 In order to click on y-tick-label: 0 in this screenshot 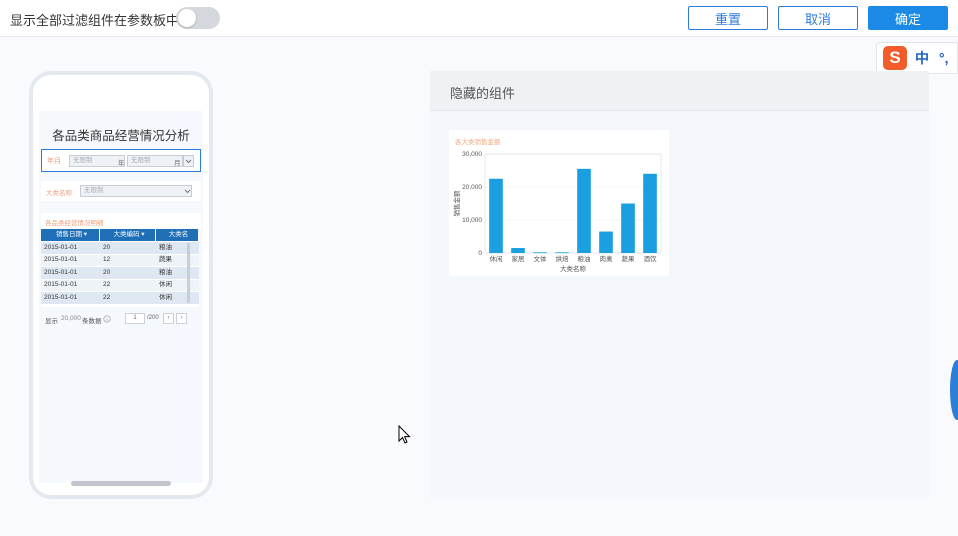, I will do `click(480, 253)`.